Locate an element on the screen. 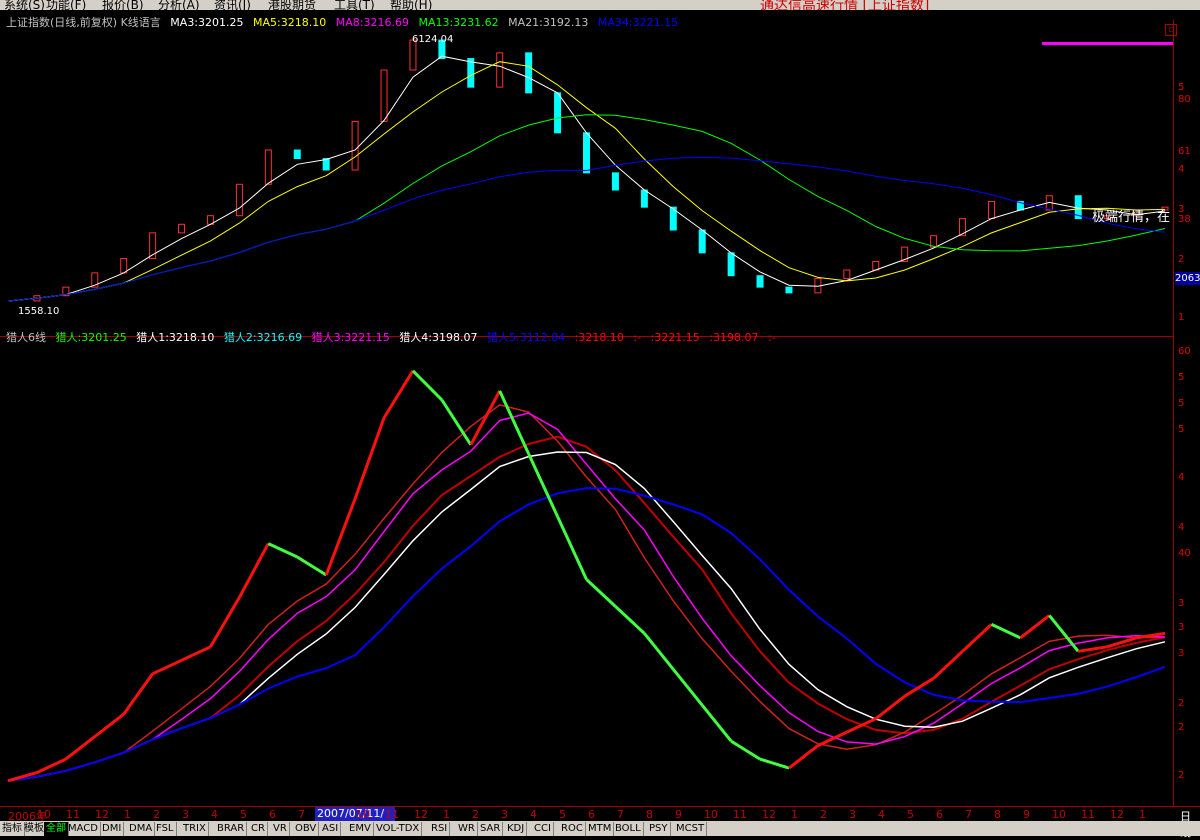 This screenshot has height=840, width=1200. indicator-tab: BOLL is located at coordinates (628, 829).